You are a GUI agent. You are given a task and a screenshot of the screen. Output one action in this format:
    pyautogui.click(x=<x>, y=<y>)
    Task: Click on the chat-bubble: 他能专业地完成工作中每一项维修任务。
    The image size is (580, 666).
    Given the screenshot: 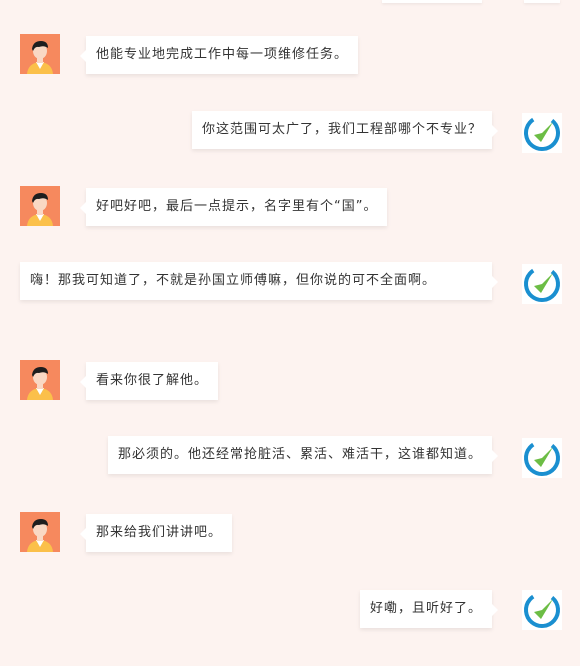 What is the action you would take?
    pyautogui.click(x=219, y=55)
    